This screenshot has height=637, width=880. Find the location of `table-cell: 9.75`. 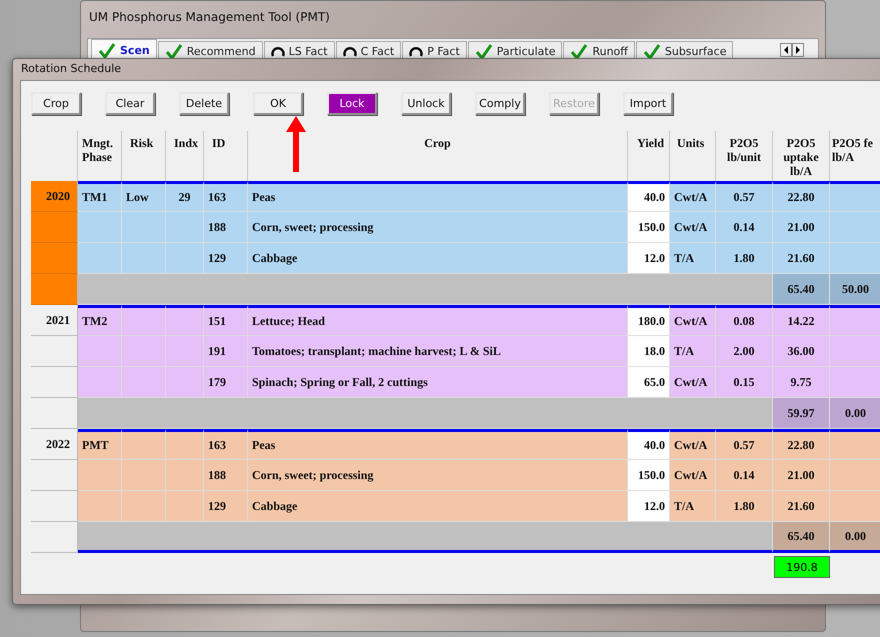

table-cell: 9.75 is located at coordinates (801, 382).